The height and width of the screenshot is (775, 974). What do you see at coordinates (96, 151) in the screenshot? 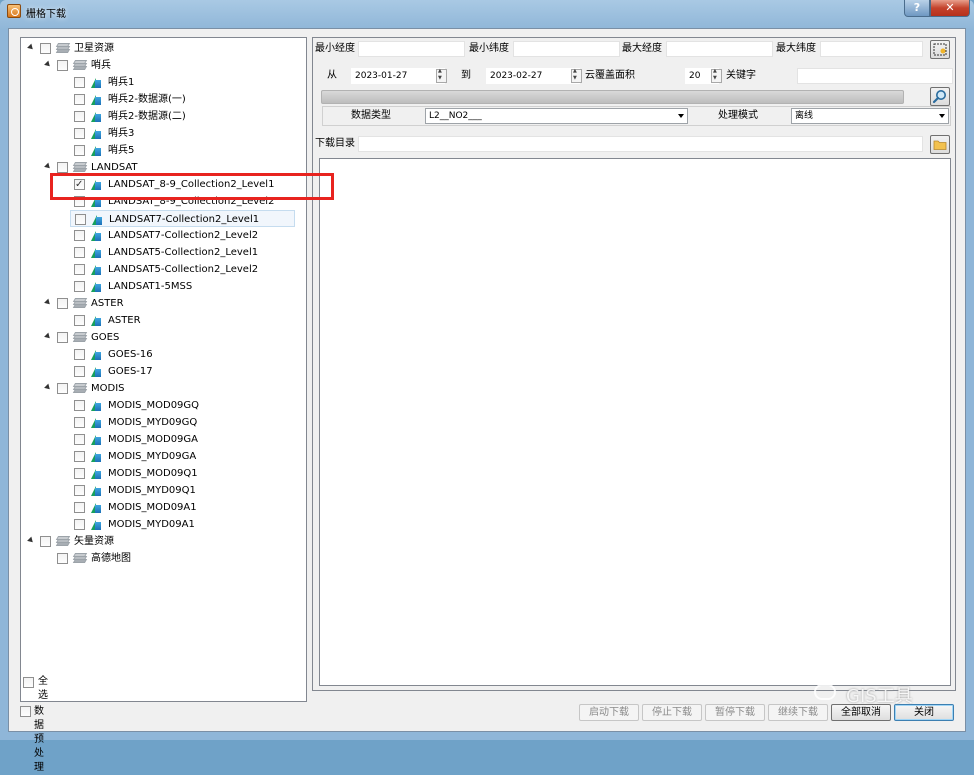
I see `raster-layer-icon` at bounding box center [96, 151].